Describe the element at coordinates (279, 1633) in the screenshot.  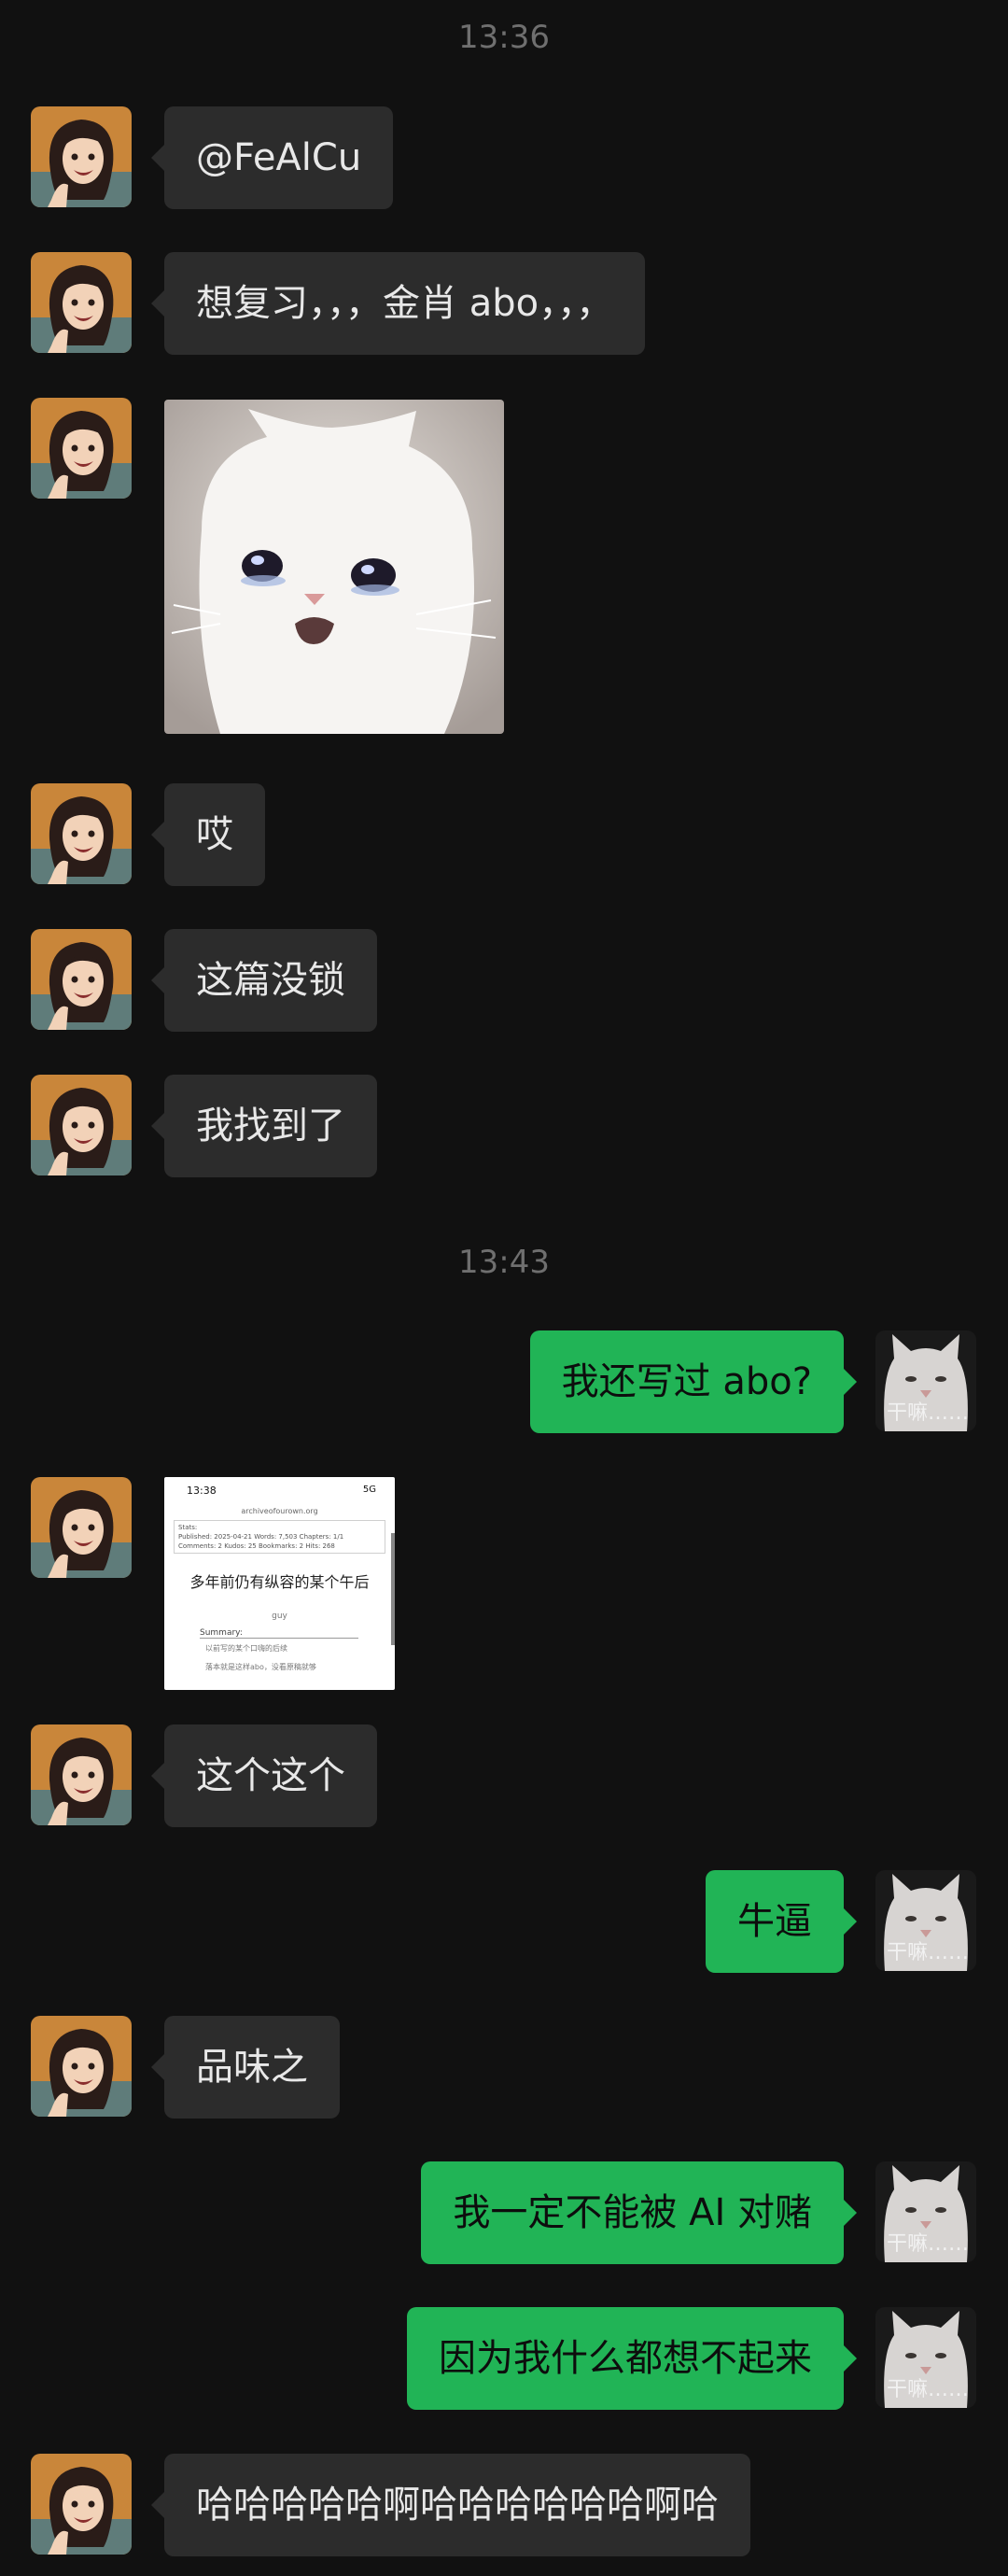
I see `screenshot-summary-label: Summary:` at that location.